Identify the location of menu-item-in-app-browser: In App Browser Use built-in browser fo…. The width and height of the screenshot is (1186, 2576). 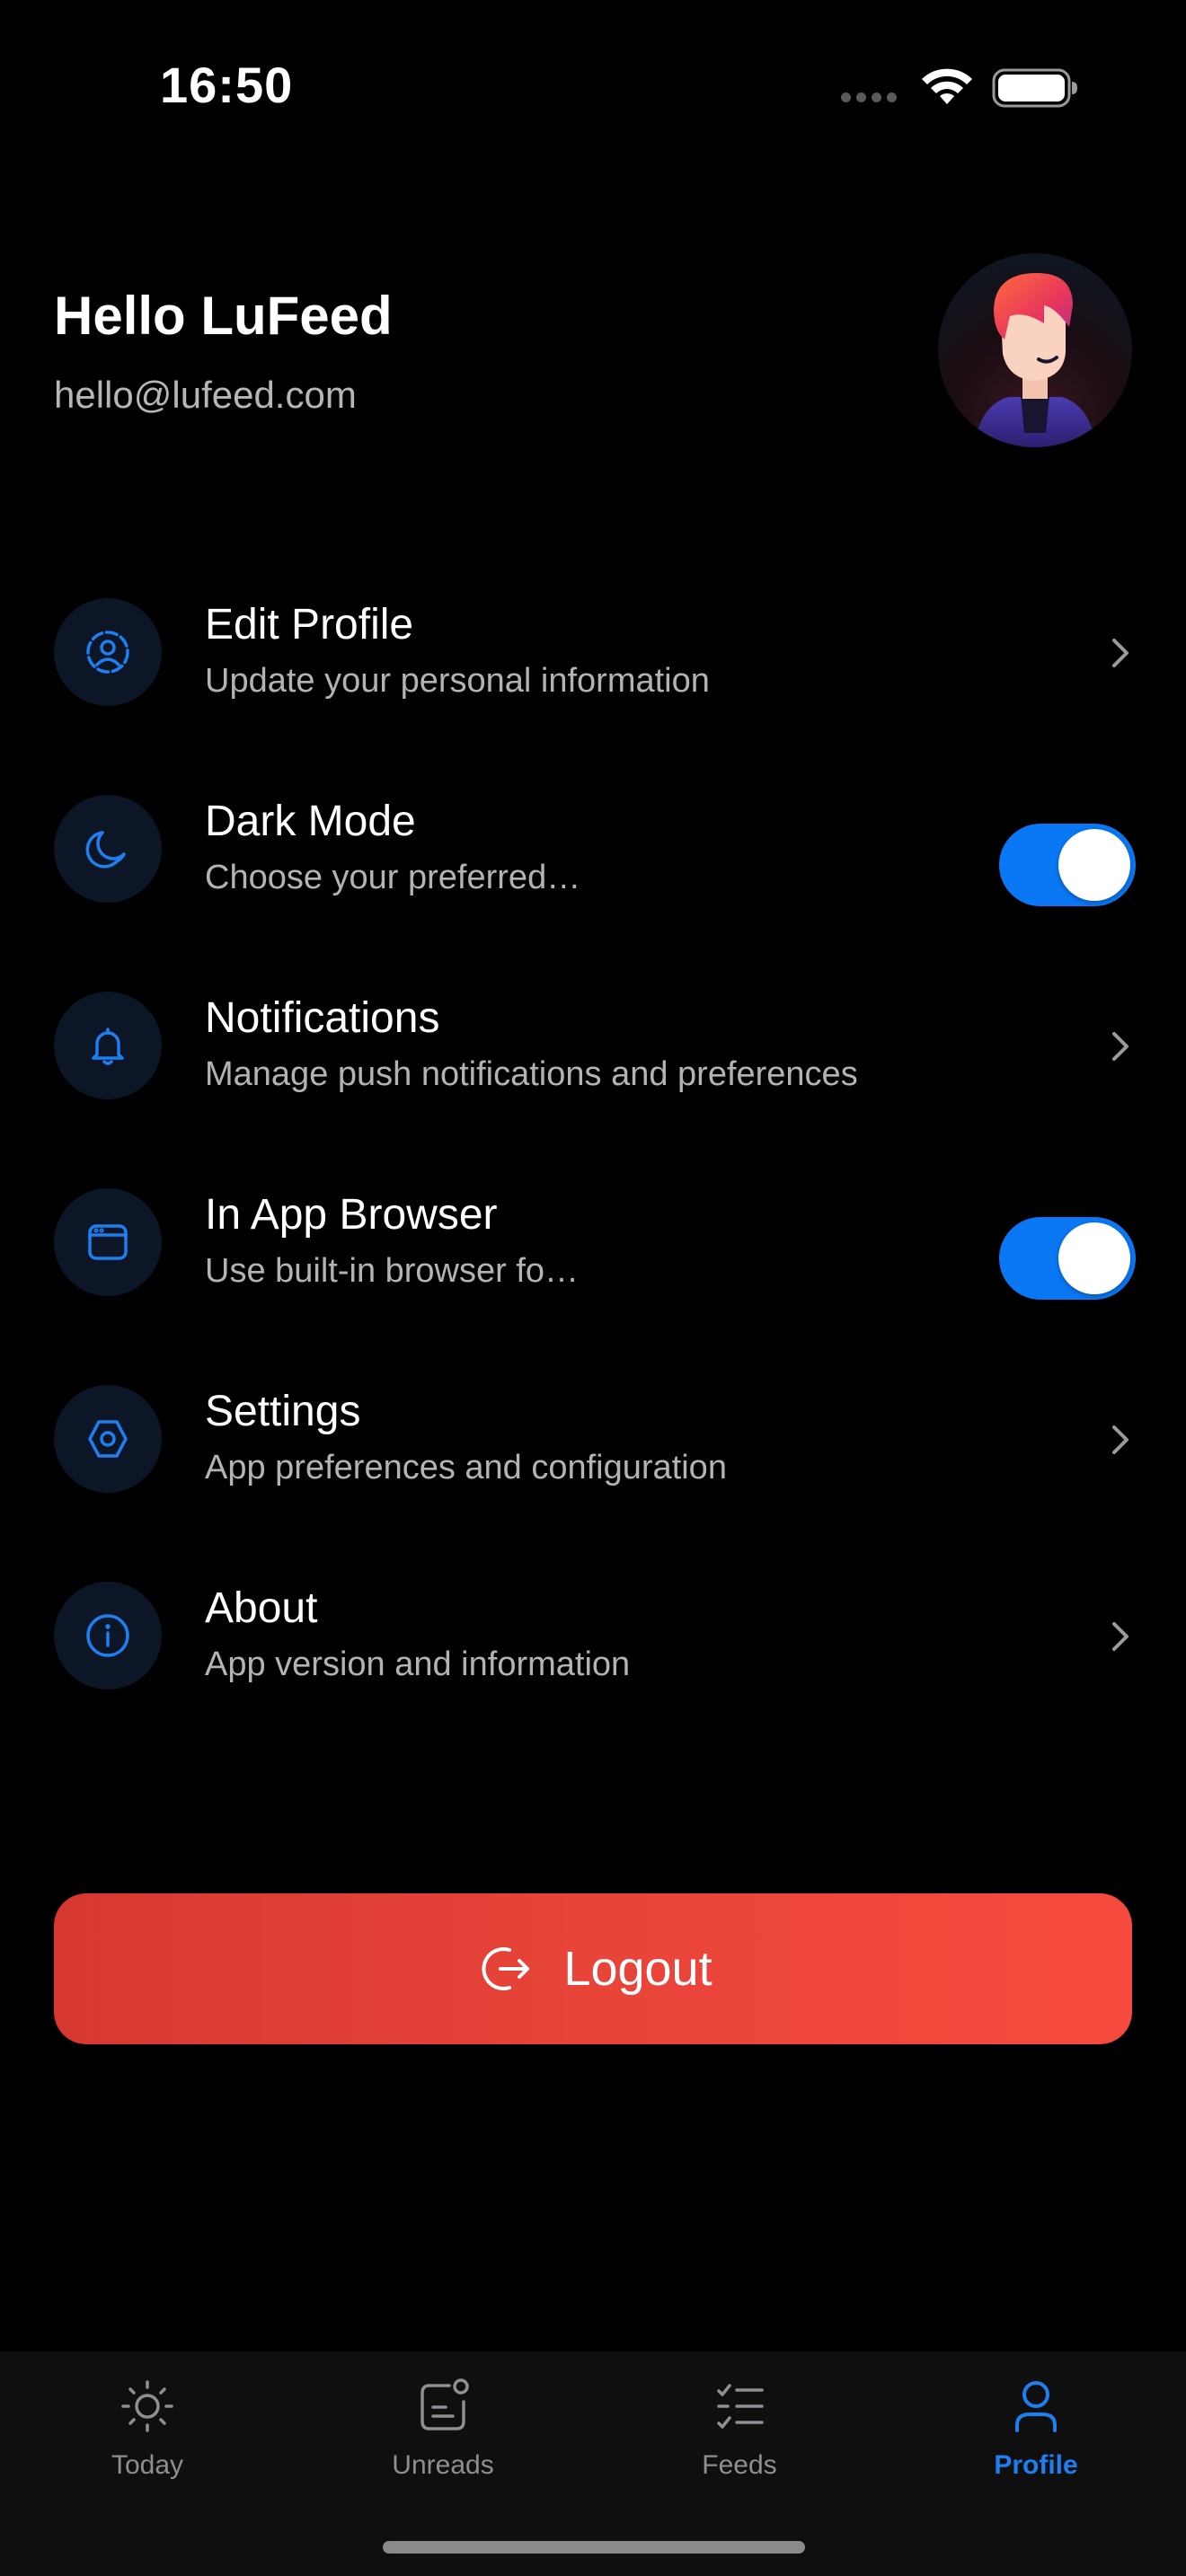
(593, 1276).